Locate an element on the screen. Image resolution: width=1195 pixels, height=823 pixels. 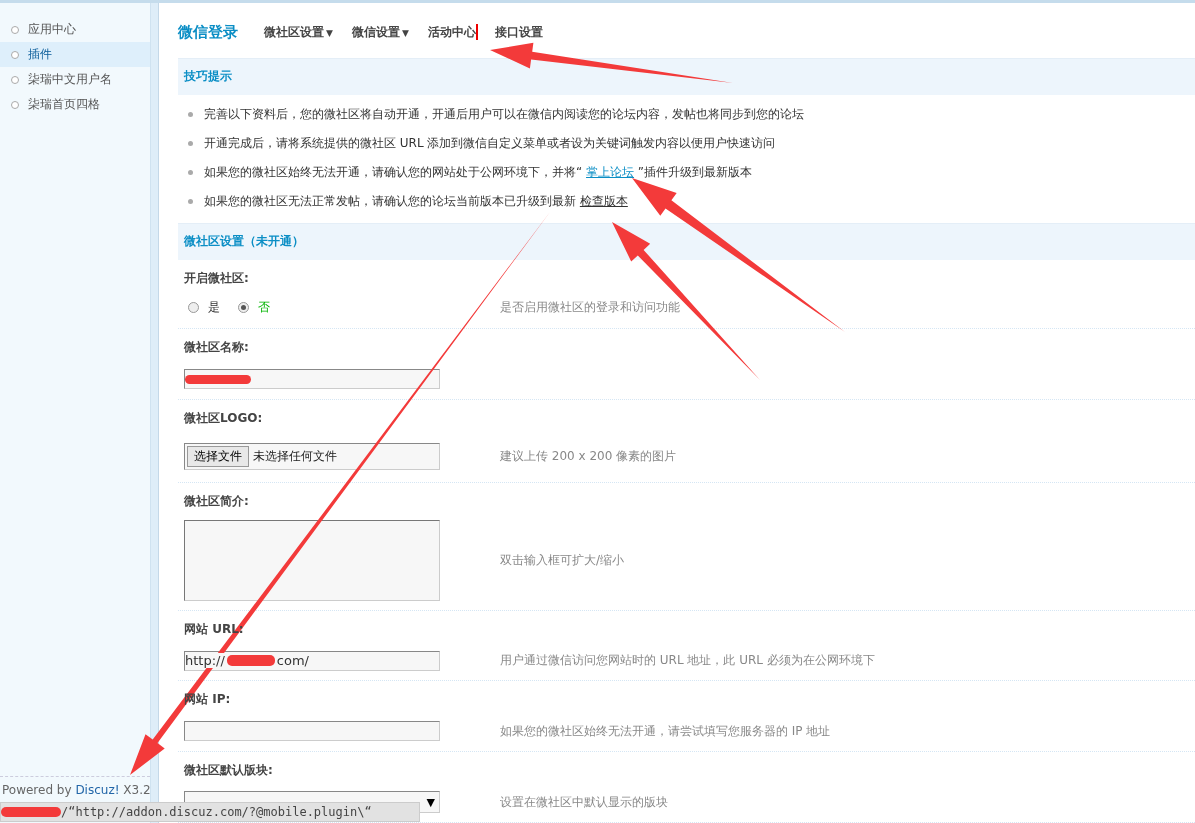
field-label: 微社区LOGO: is located at coordinates (224, 419).